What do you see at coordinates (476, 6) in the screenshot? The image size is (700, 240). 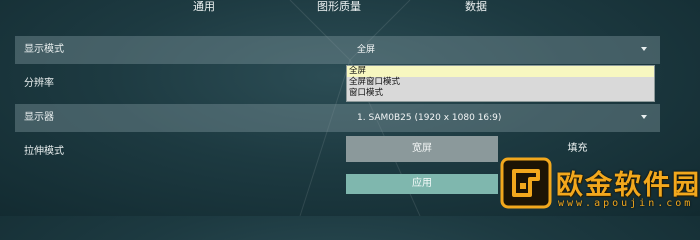 I see `tab-data: 数据` at bounding box center [476, 6].